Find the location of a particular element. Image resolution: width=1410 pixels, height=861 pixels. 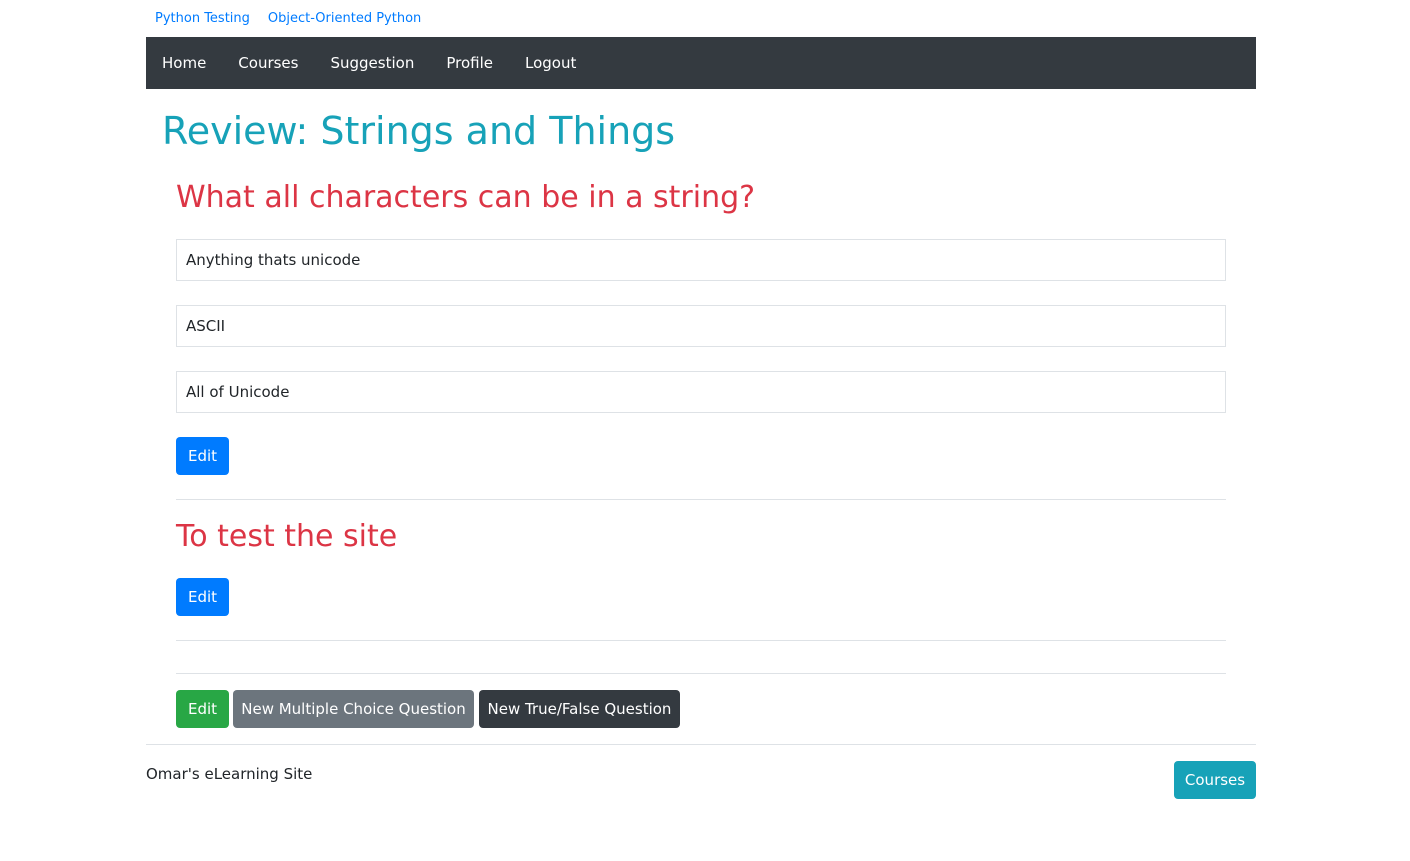

question-title: To test the site is located at coordinates (287, 536).